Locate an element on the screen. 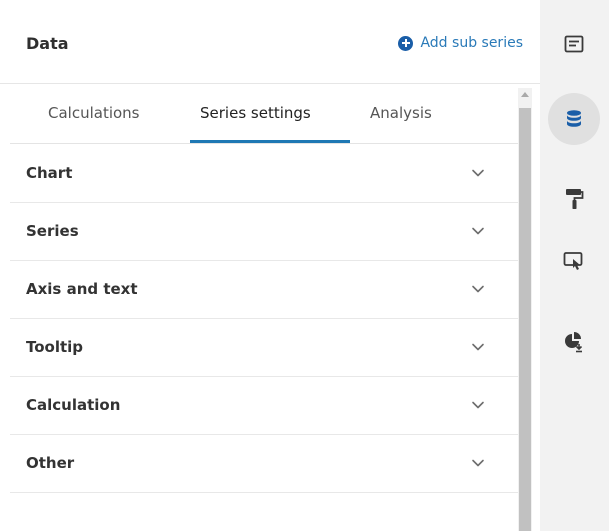  section-other: Other is located at coordinates (264, 464).